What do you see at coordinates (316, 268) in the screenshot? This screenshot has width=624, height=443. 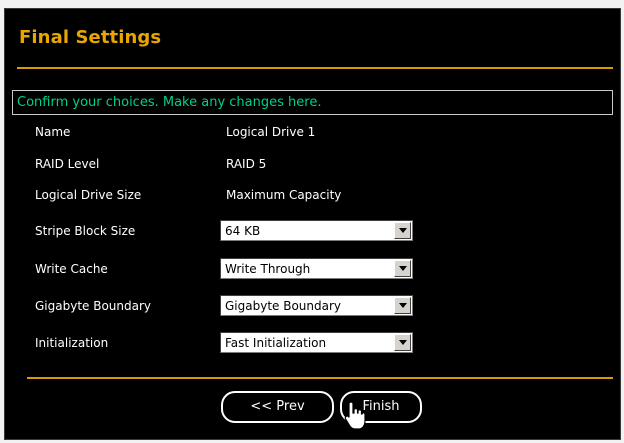 I see `write-cache-select: Write Through` at bounding box center [316, 268].